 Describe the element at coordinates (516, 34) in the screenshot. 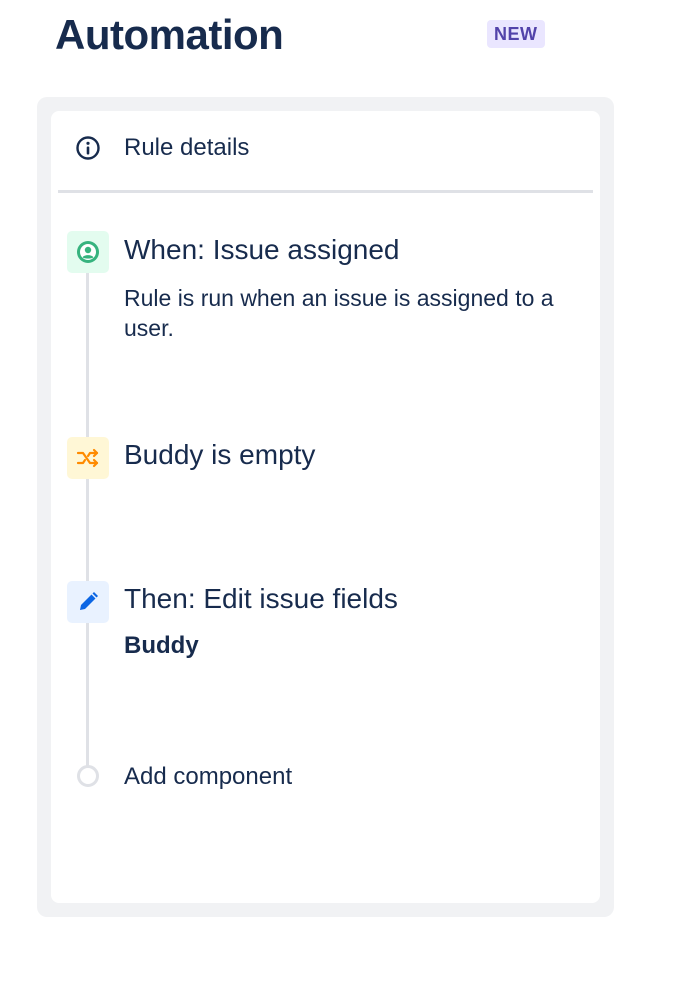

I see `new-badge: NEW` at that location.